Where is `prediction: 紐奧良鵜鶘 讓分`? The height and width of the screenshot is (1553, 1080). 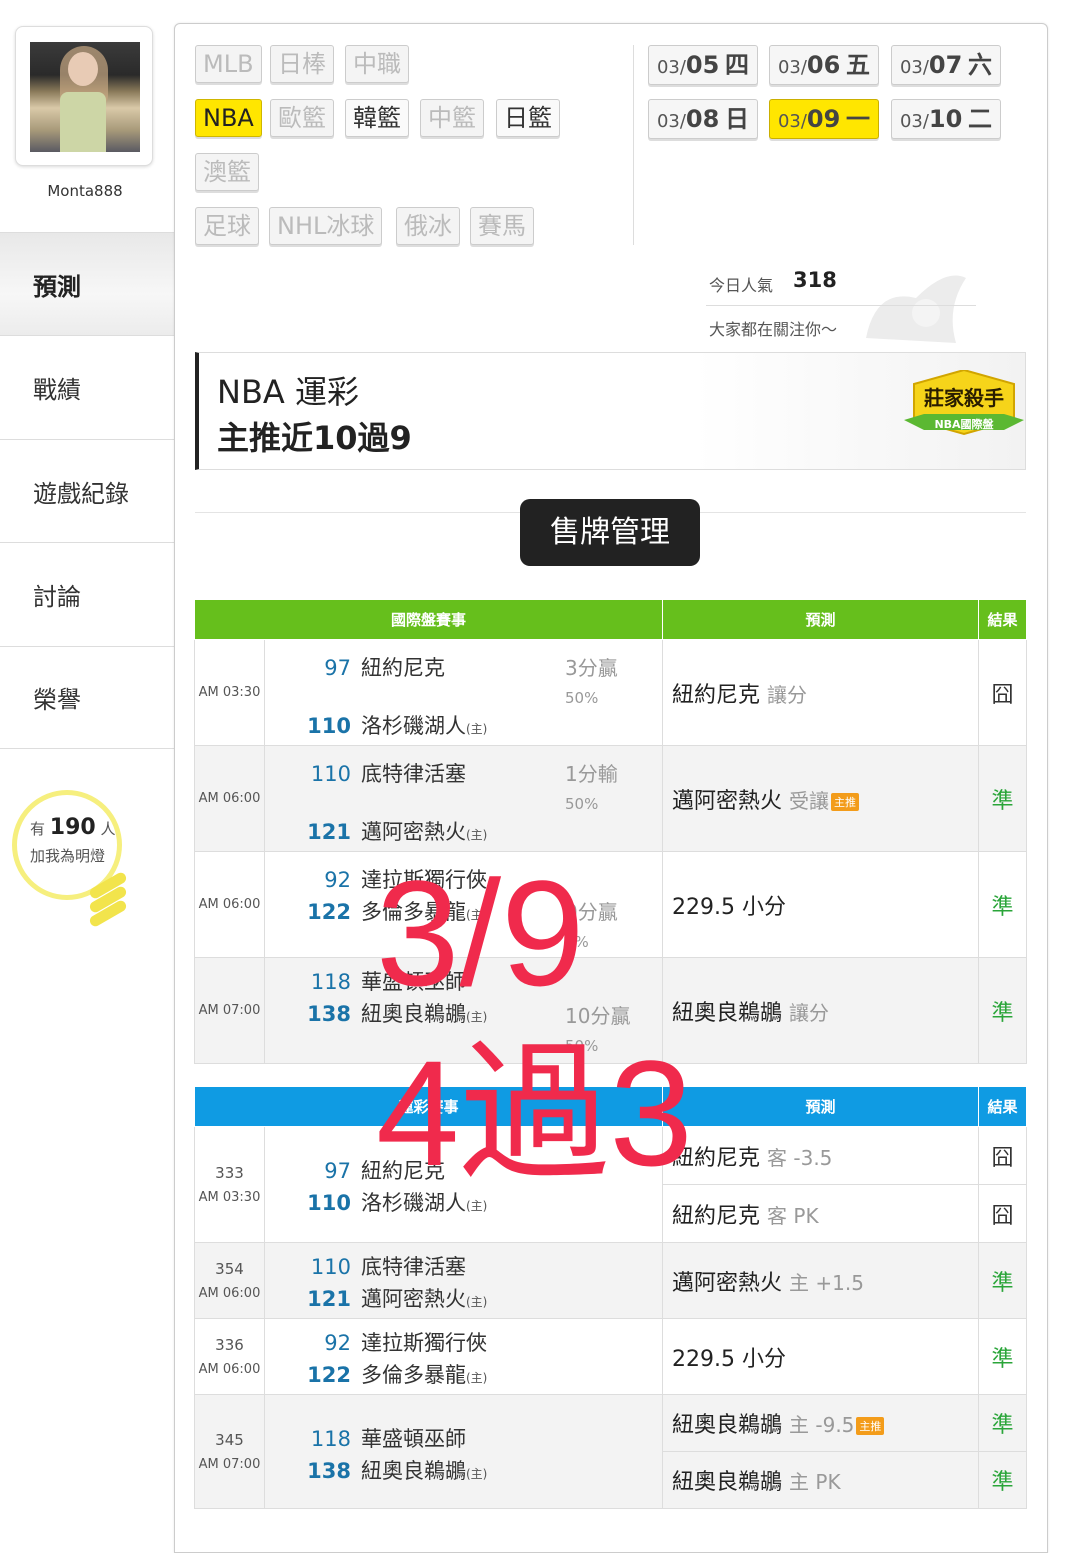 prediction: 紐奧良鵜鶘 讓分 is located at coordinates (821, 1010).